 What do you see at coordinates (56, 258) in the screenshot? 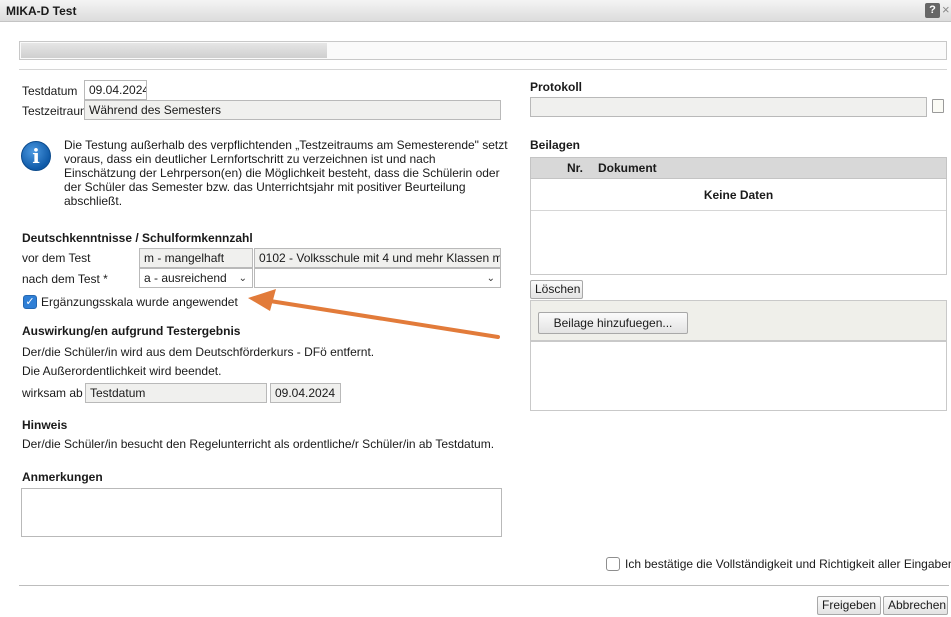
I see `vor-test-label: vor dem Test` at bounding box center [56, 258].